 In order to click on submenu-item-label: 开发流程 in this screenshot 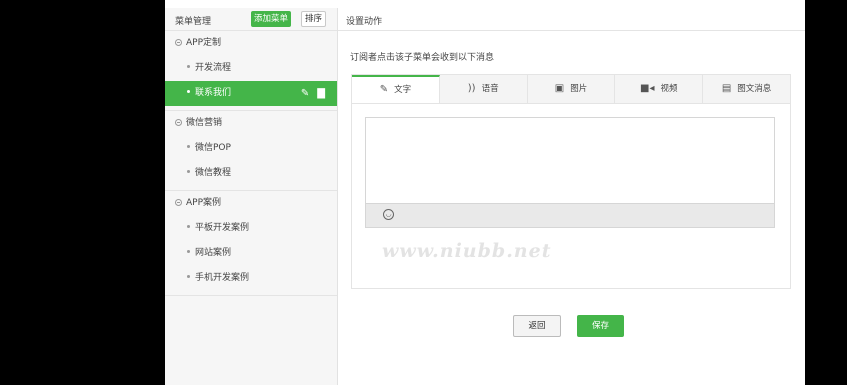, I will do `click(213, 68)`.